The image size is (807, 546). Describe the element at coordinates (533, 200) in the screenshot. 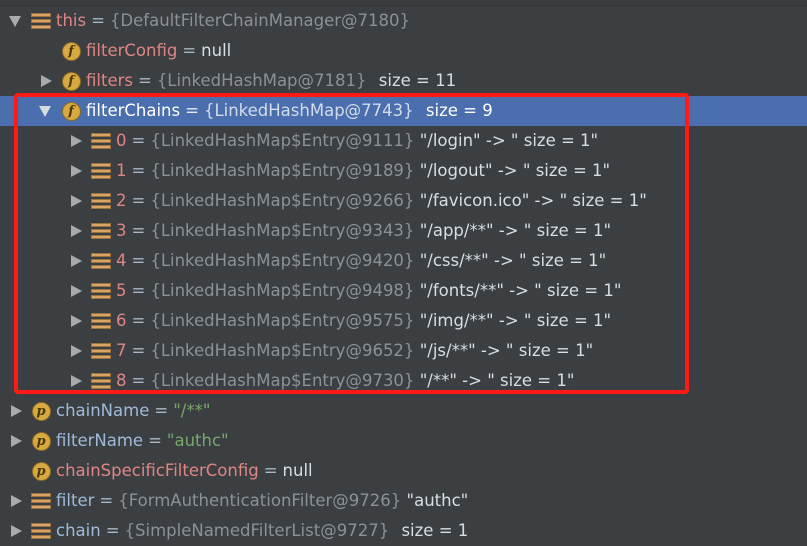

I see `variable-value: "/favicon.ico" -> " size = 1"` at that location.